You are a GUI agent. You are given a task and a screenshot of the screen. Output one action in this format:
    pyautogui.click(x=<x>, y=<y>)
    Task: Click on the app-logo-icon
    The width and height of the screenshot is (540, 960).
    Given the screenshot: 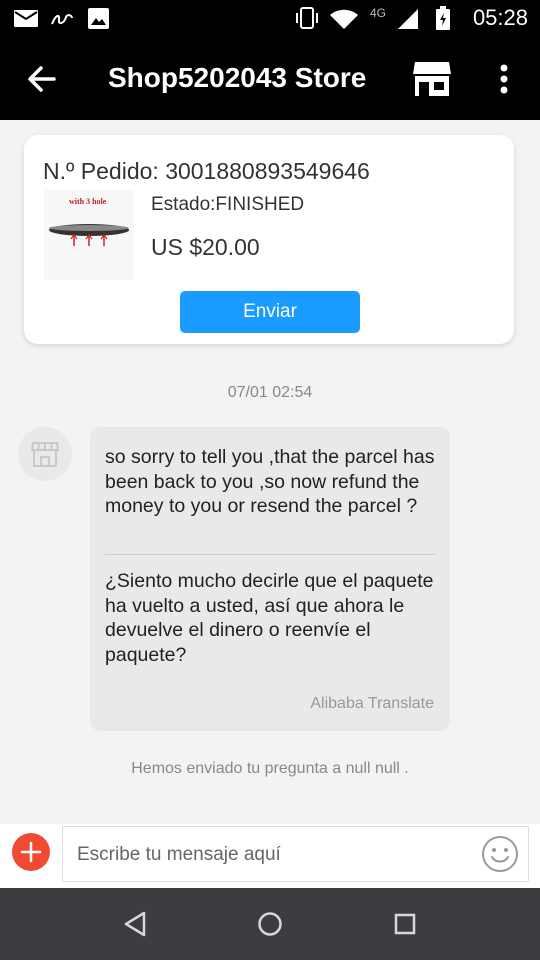 What is the action you would take?
    pyautogui.click(x=62, y=19)
    